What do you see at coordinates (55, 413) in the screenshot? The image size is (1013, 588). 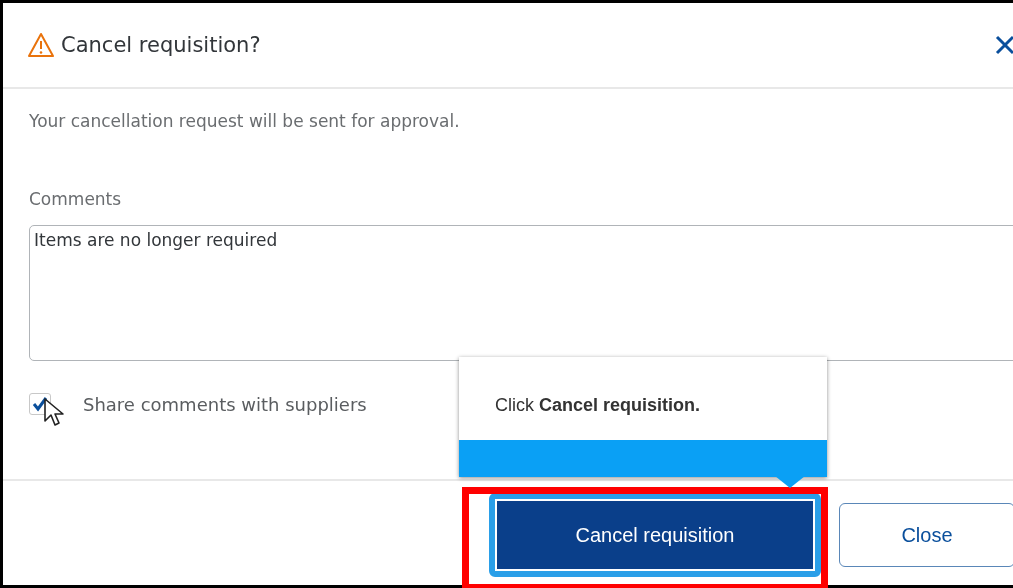 I see `cursor-icon` at bounding box center [55, 413].